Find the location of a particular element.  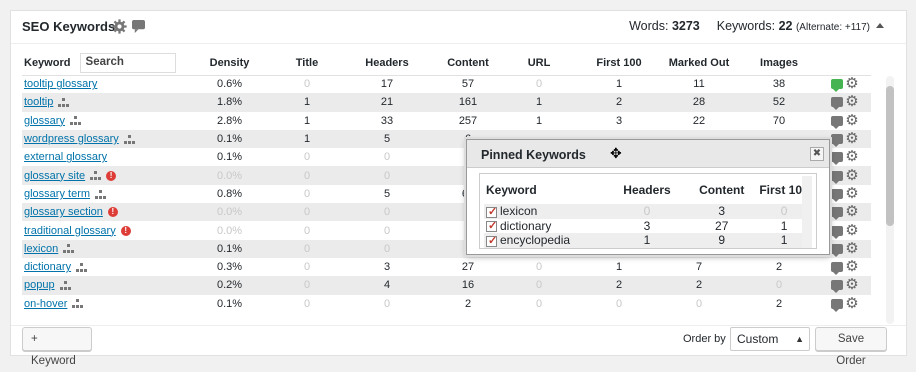

url-cell: 1 is located at coordinates (539, 120).